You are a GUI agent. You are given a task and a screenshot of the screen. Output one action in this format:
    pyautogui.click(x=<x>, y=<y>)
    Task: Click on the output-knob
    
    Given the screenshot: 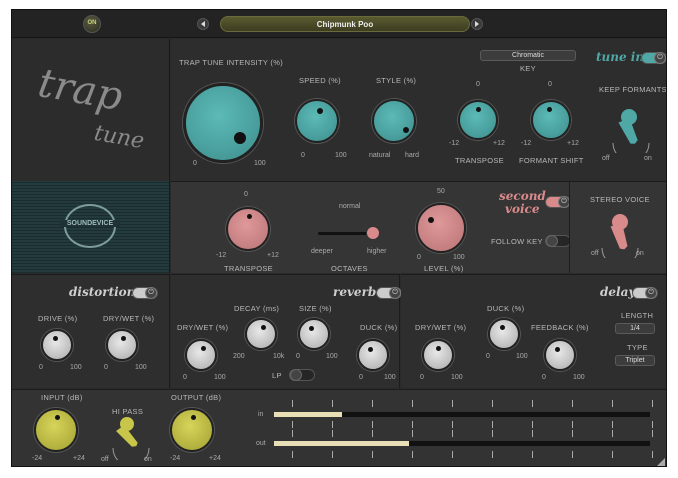 What is the action you would take?
    pyautogui.click(x=192, y=430)
    